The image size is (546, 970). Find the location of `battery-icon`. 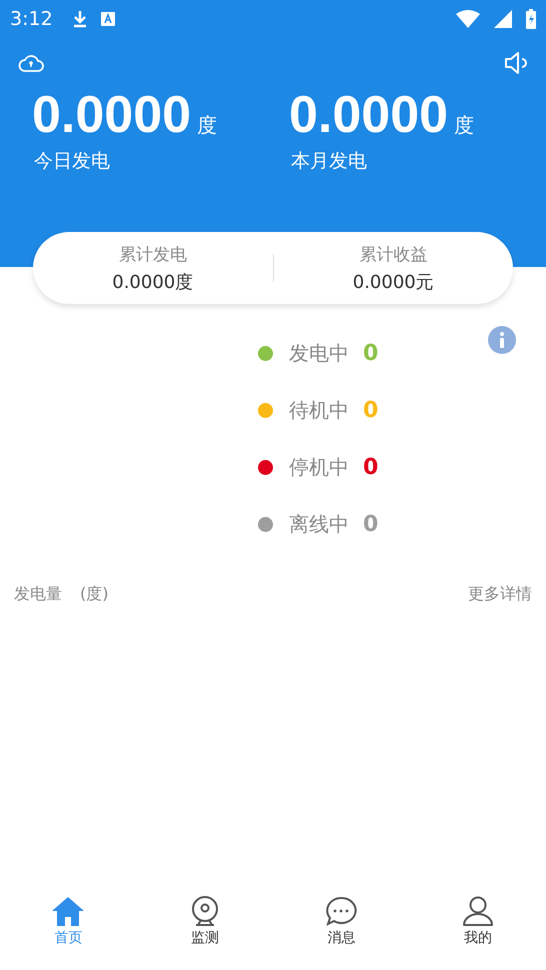

battery-icon is located at coordinates (531, 19).